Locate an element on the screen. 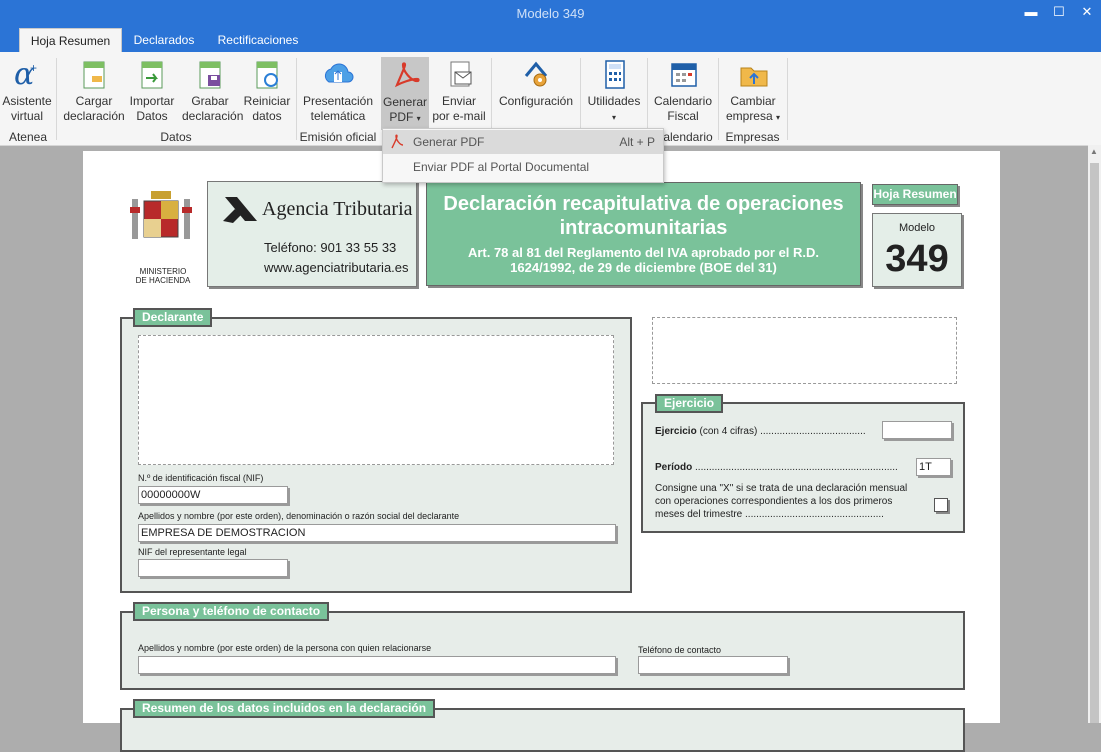  periodo-label: Período is located at coordinates (674, 467).